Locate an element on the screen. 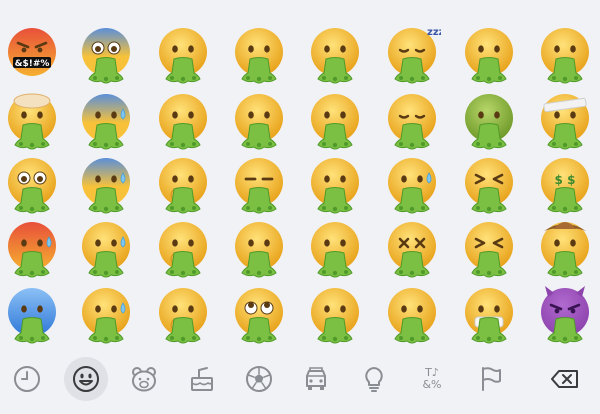  emoji-tired is located at coordinates (489, 184).